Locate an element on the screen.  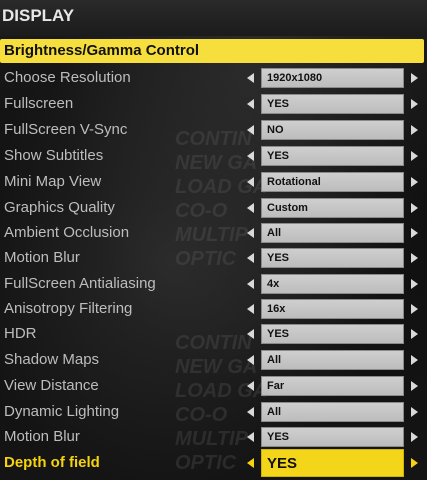
setting-row: Mini Map View Rotational is located at coordinates (213, 182).